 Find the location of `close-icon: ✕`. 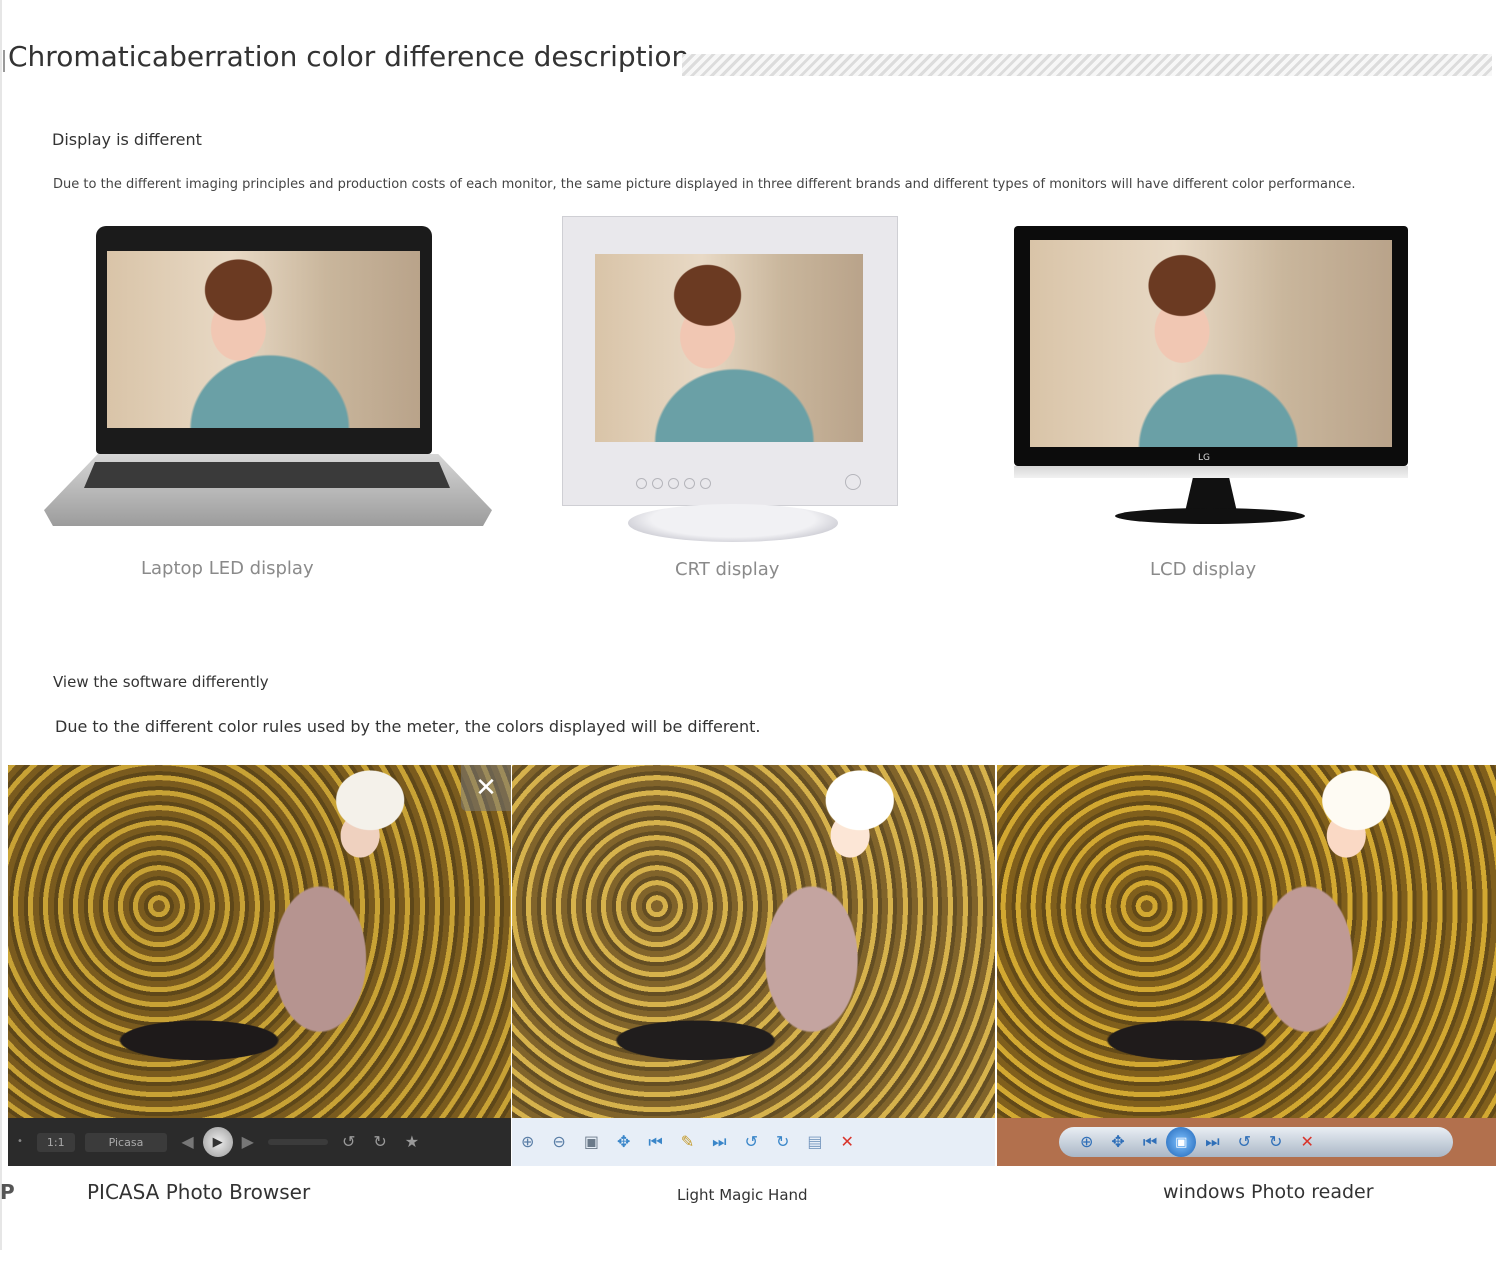

close-icon: ✕ is located at coordinates (486, 788).